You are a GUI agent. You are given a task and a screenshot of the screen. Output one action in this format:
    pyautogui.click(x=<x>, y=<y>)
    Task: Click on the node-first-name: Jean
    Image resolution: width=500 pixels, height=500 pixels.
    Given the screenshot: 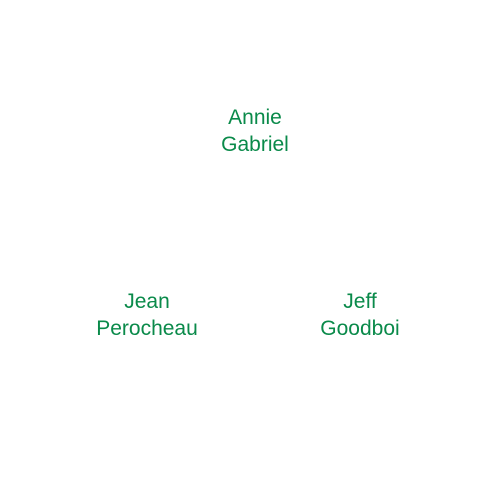 What is the action you would take?
    pyautogui.click(x=147, y=301)
    